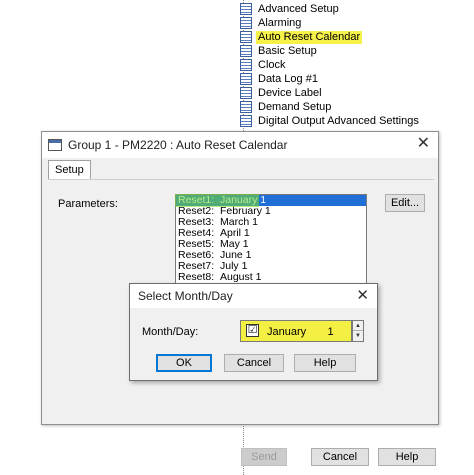 Image resolution: width=474 pixels, height=475 pixels. I want to click on cancel-button: Cancel, so click(340, 457).